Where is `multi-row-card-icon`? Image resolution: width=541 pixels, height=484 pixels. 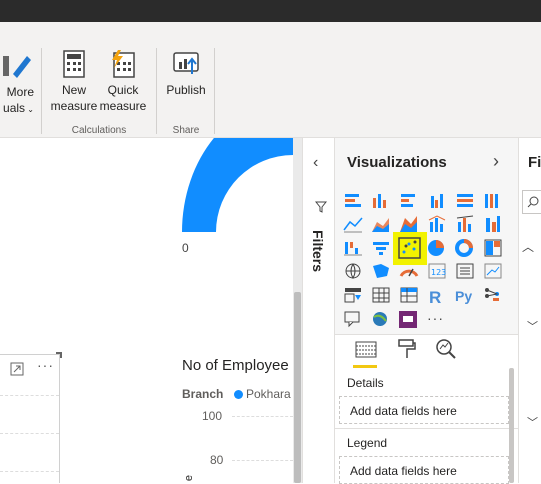
multi-row-card-icon is located at coordinates (465, 271).